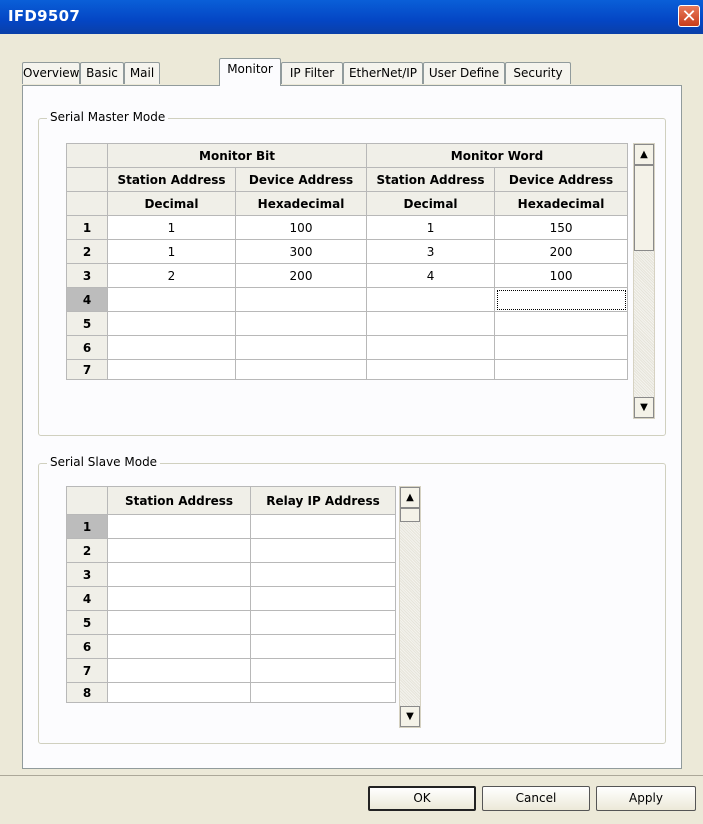 This screenshot has height=824, width=703. I want to click on row-header-selected: 1, so click(87, 526).